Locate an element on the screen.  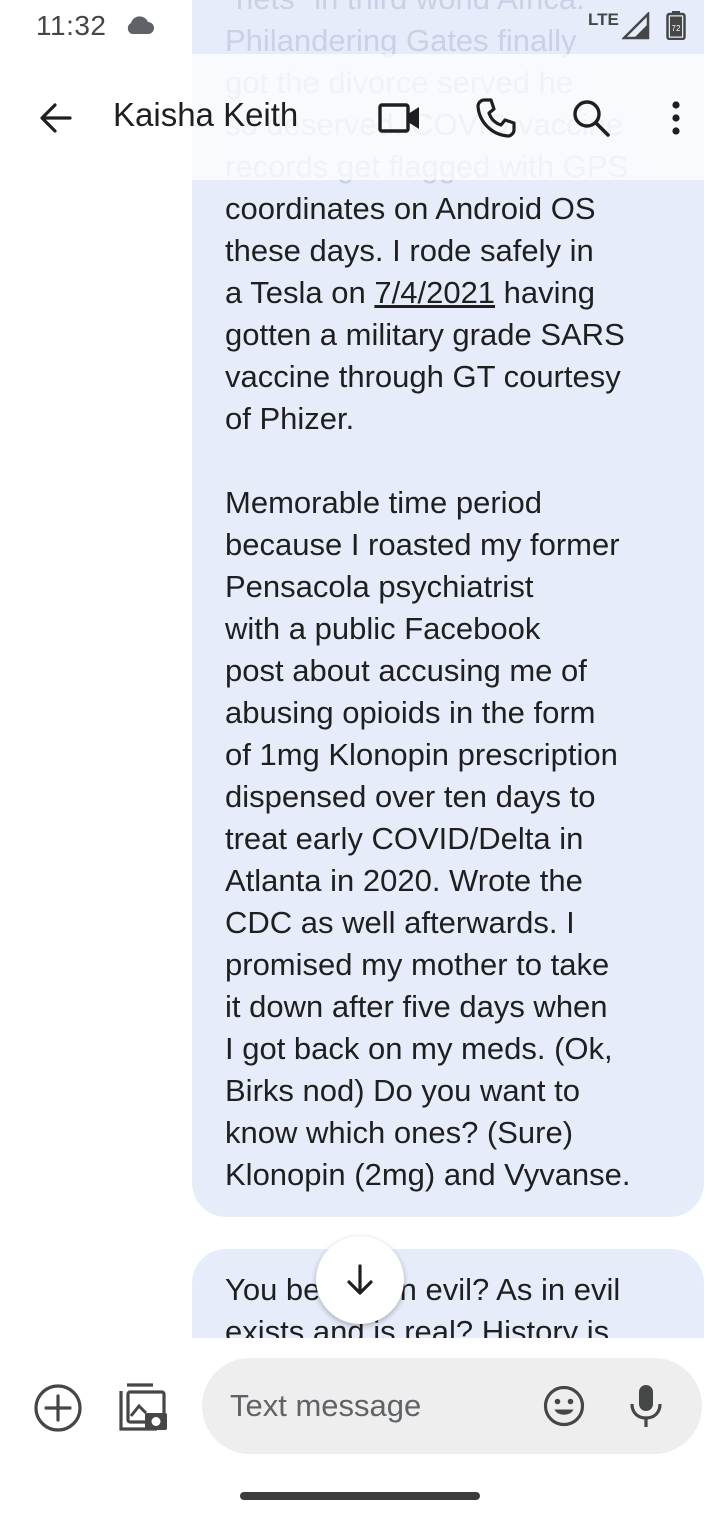
gallery-camera-icon is located at coordinates (143, 1407).